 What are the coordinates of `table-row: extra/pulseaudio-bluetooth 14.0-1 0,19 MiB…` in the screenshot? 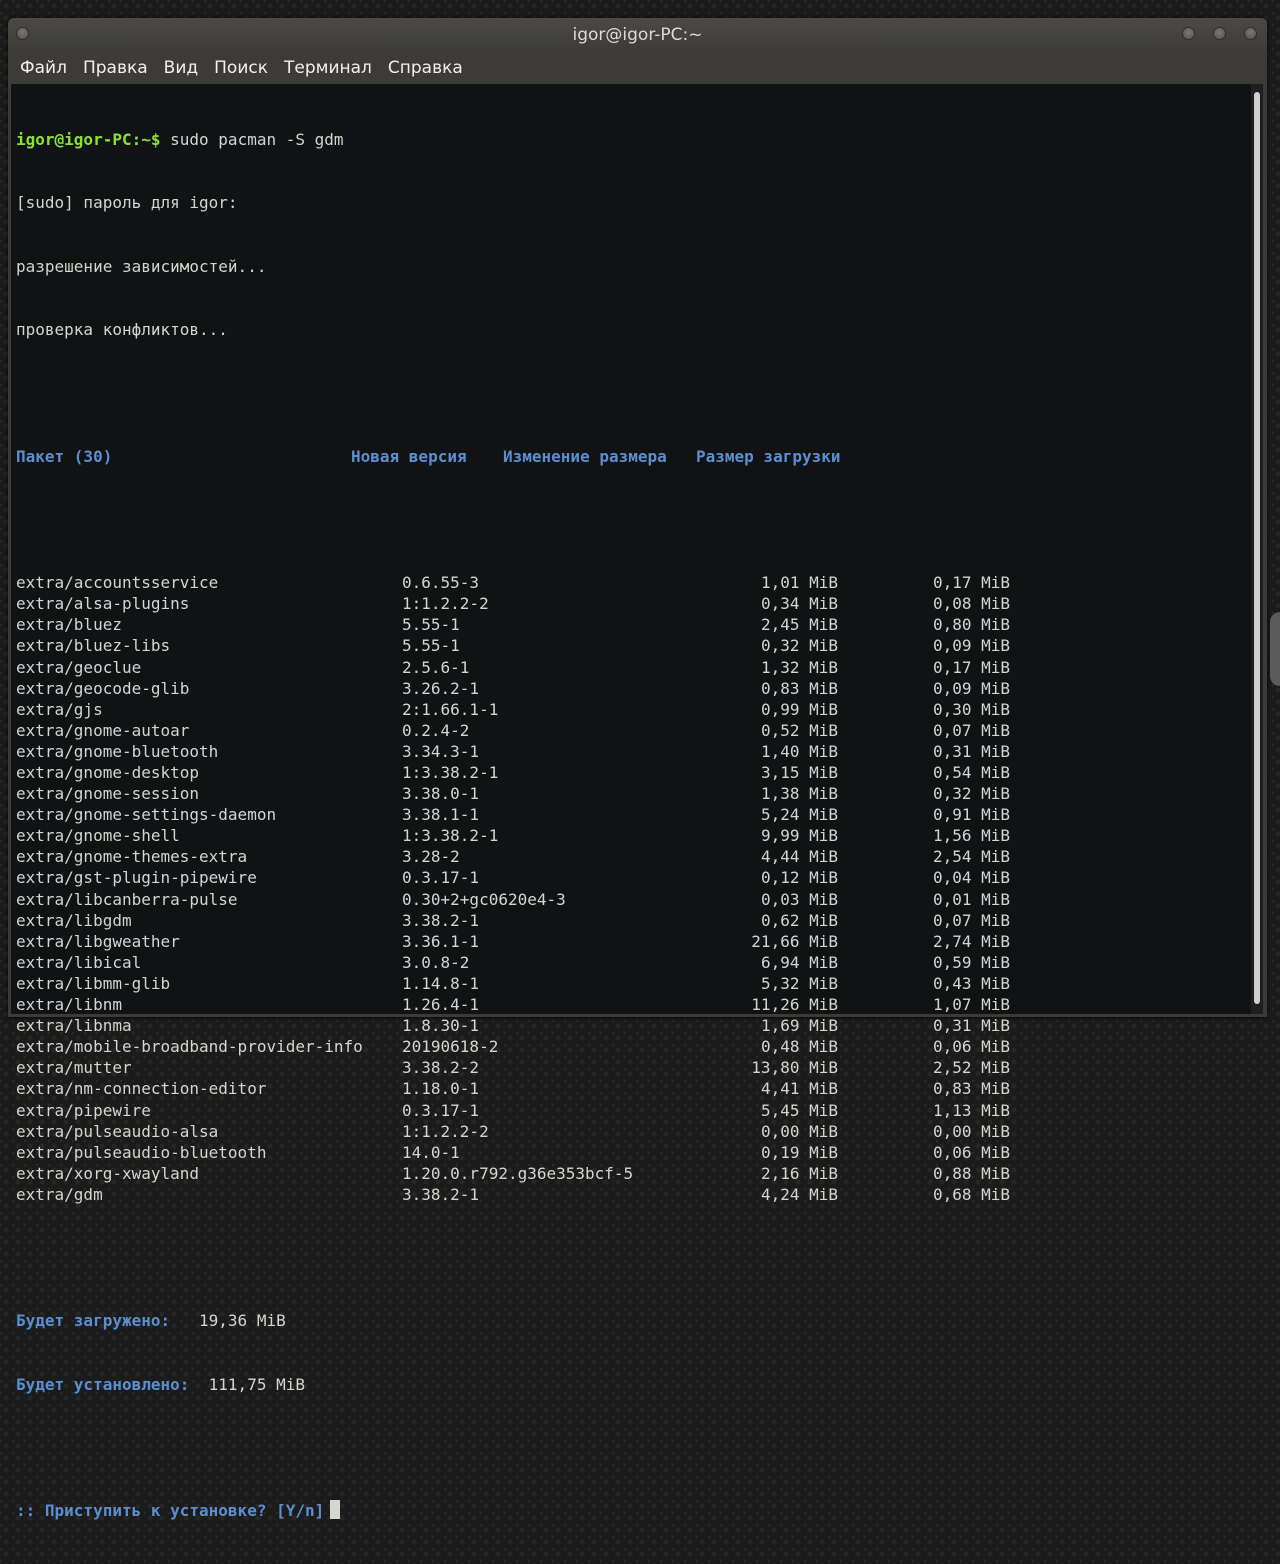 It's located at (513, 1152).